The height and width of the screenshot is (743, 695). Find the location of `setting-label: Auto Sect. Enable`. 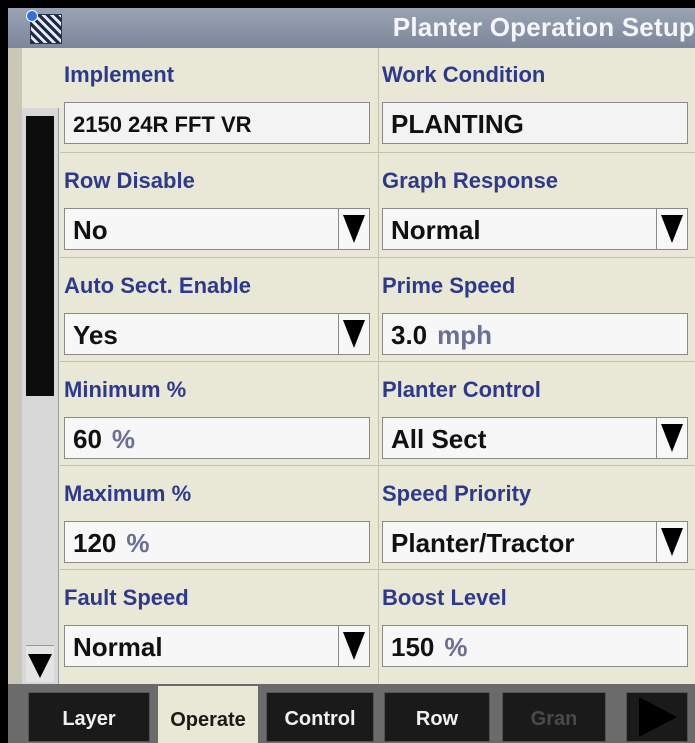

setting-label: Auto Sect. Enable is located at coordinates (158, 285).